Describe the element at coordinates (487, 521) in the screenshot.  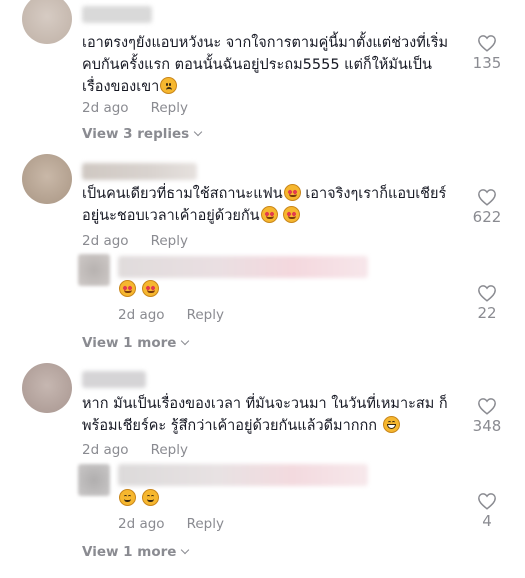
I see `like-count: 4` at that location.